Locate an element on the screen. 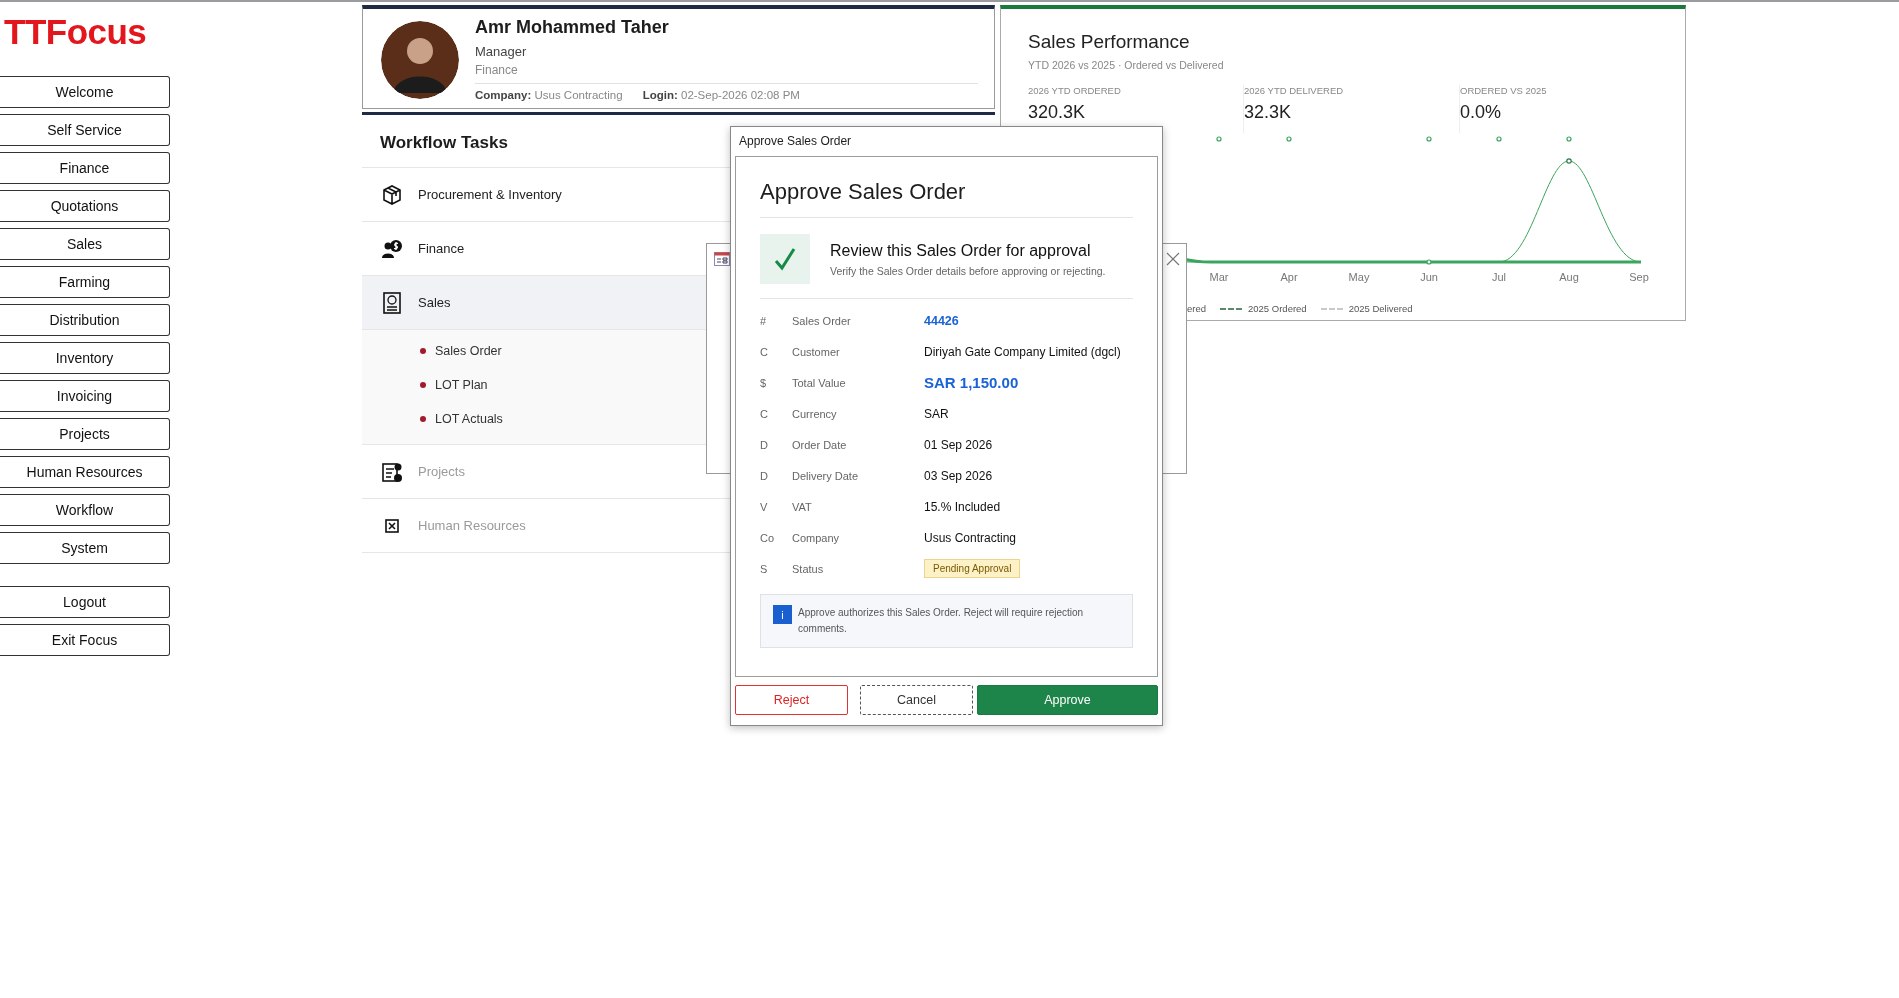 This screenshot has width=1899, height=998. card-subtitle: YTD 2026 vs 2025 · Ordered vs Delivered is located at coordinates (1126, 65).